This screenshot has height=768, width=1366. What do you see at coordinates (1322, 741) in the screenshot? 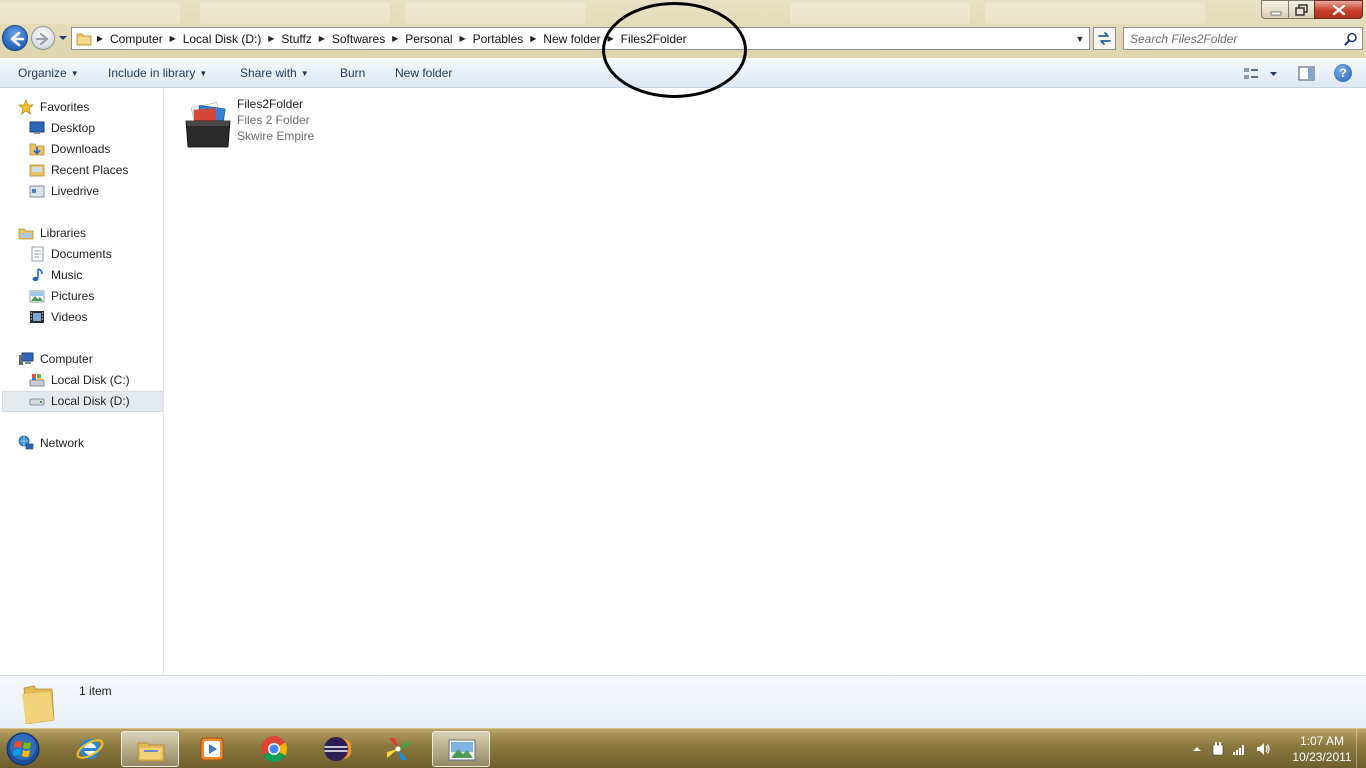
I see `clock-time: 1:07 AM` at bounding box center [1322, 741].